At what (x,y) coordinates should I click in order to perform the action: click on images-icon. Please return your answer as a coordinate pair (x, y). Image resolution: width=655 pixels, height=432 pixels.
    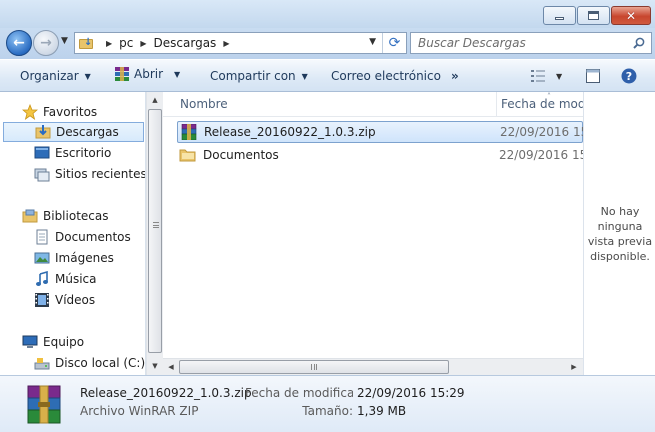
    Looking at the image, I should click on (42, 258).